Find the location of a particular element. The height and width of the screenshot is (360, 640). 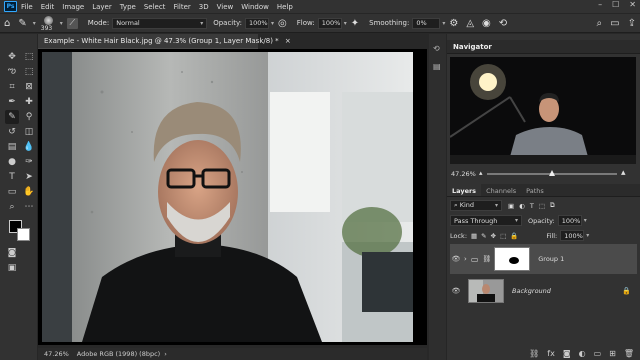

menu-window: Window is located at coordinates (255, 7).